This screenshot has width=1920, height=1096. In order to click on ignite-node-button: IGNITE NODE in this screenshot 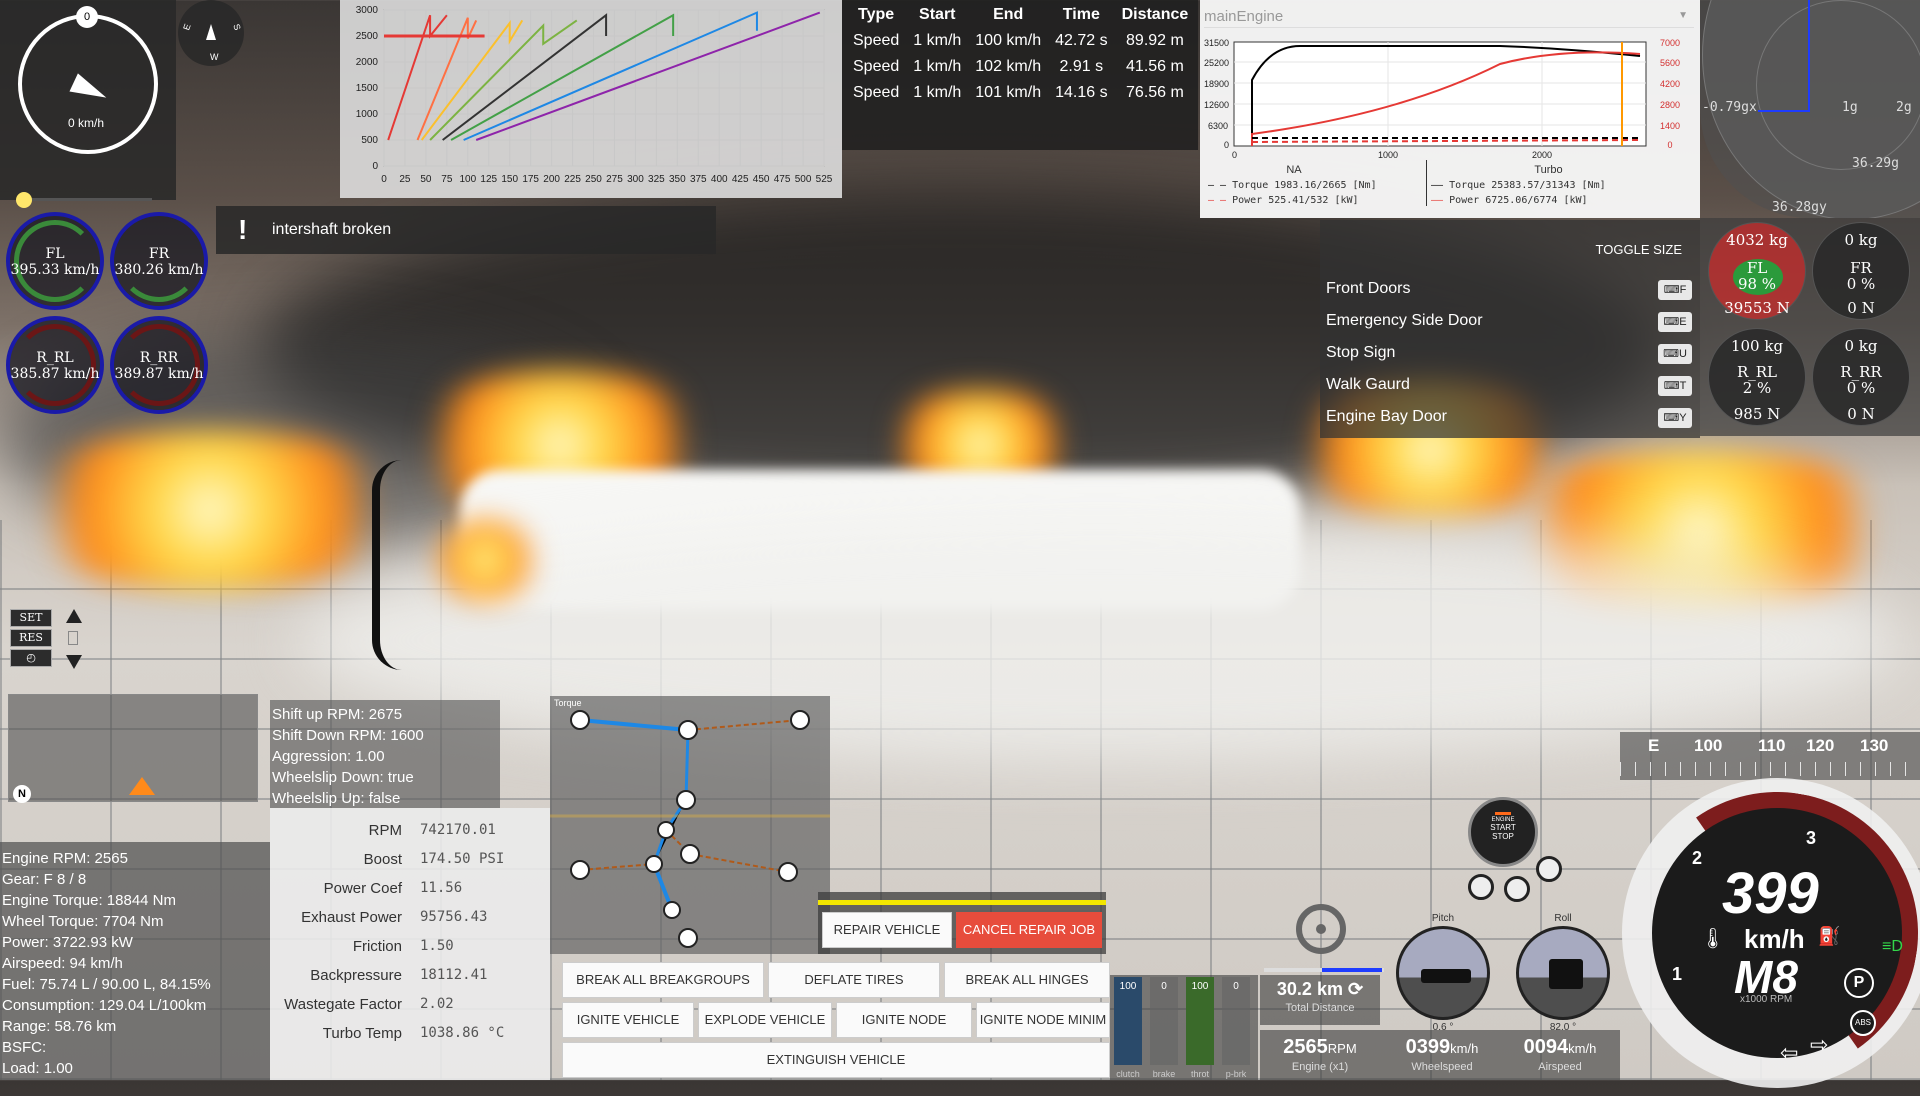, I will do `click(904, 1020)`.